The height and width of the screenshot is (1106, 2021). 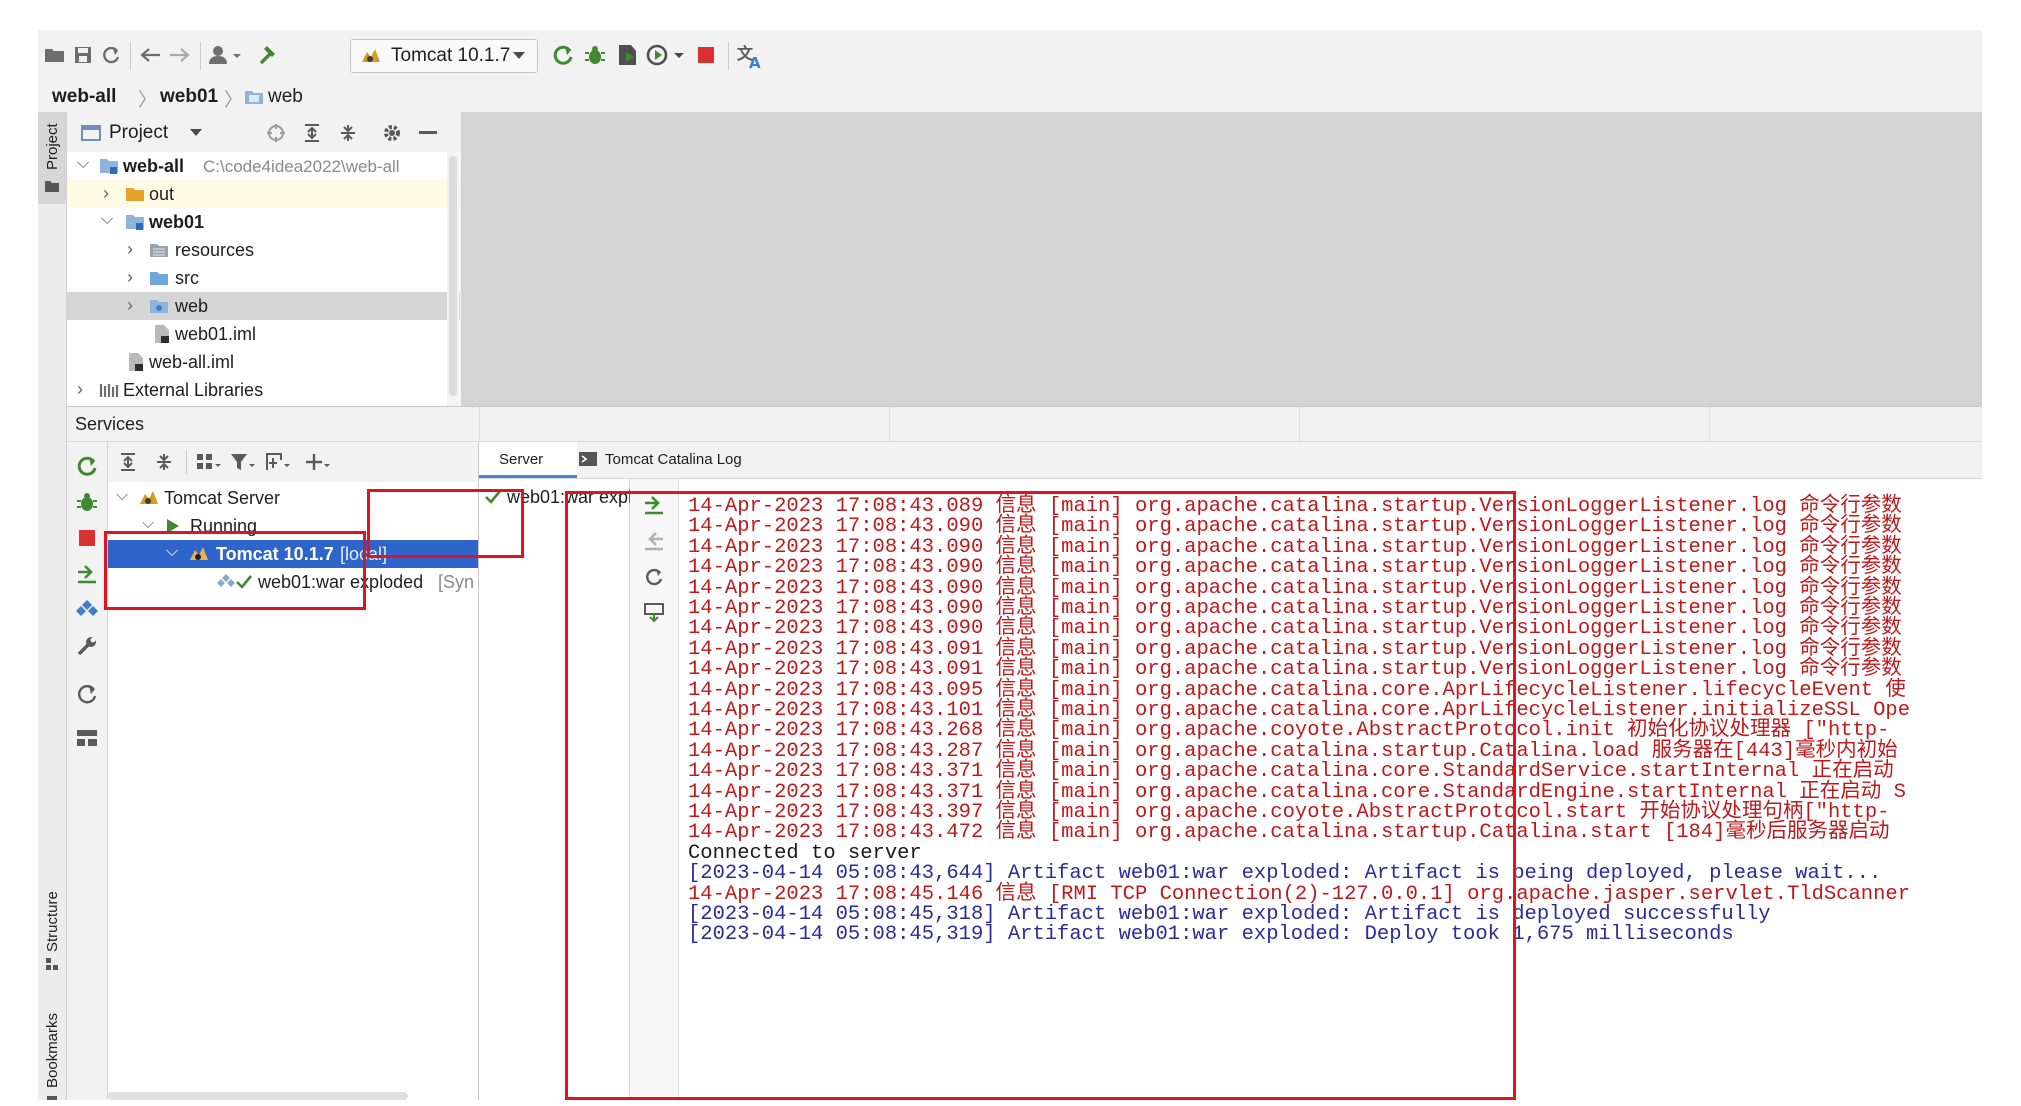 I want to click on tree-item-out: › out, so click(x=263, y=194).